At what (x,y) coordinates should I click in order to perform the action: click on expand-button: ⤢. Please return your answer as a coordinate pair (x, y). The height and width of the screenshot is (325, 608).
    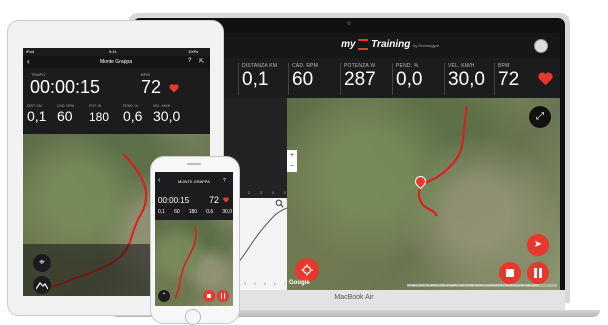
    Looking at the image, I should click on (540, 117).